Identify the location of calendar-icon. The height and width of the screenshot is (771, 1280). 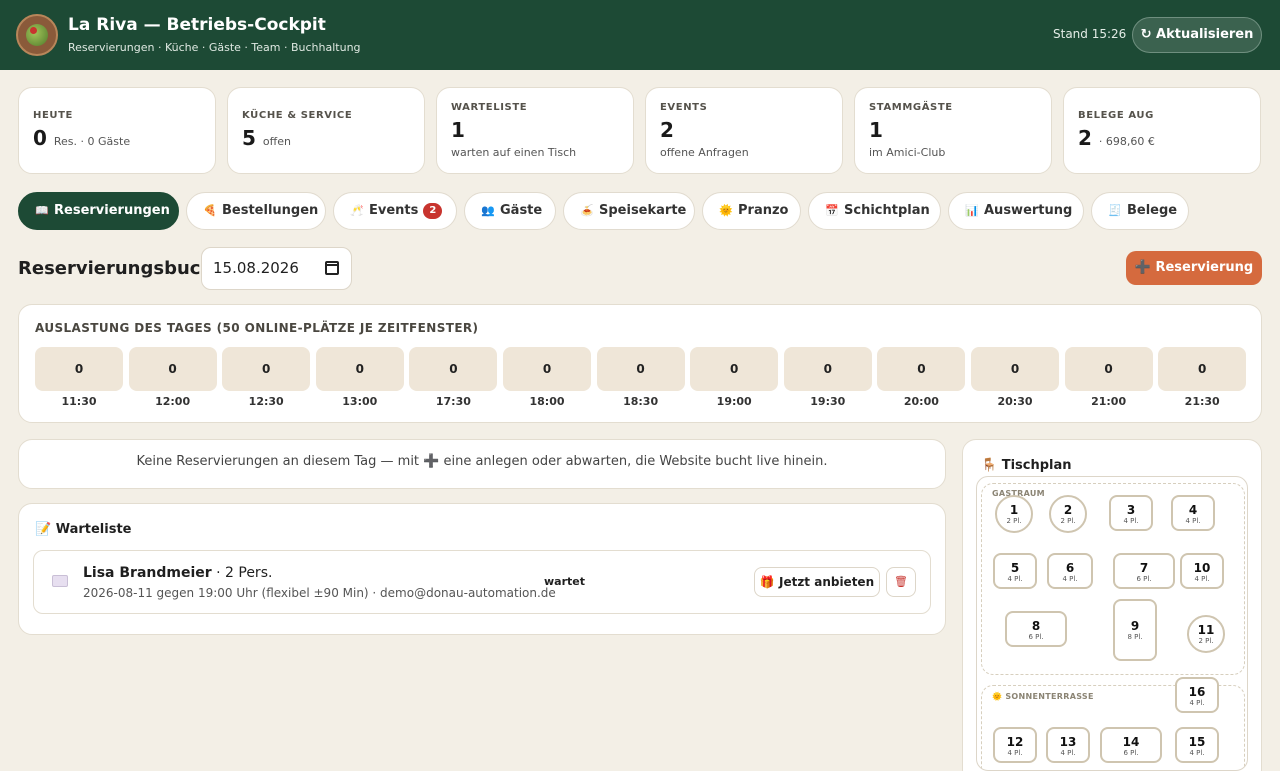
(332, 268).